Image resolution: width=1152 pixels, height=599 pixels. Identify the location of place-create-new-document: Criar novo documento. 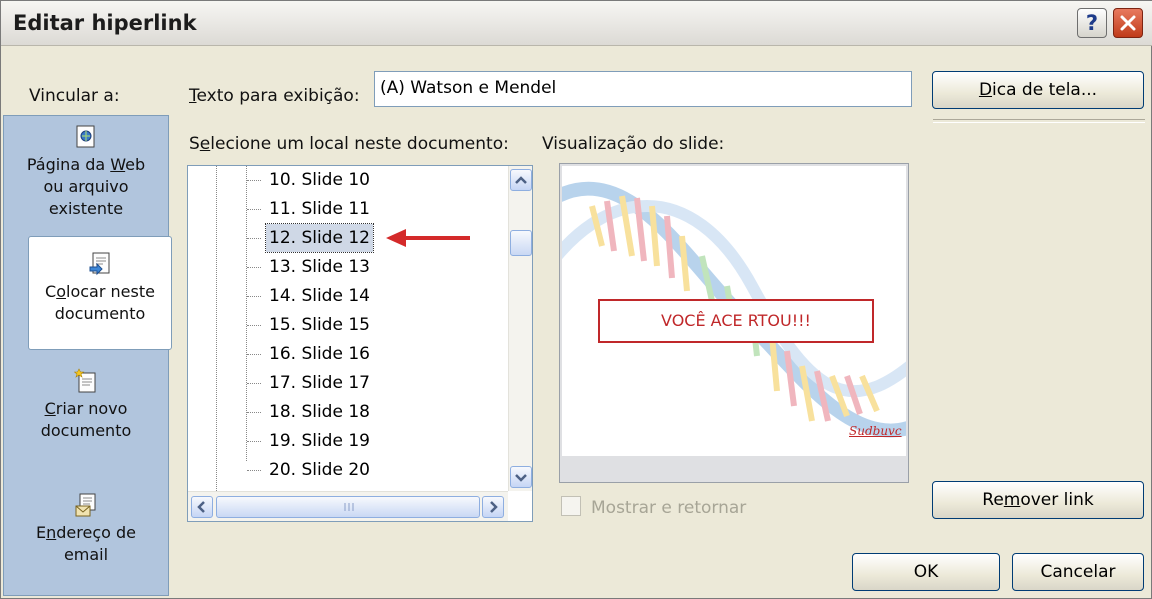
(86, 405).